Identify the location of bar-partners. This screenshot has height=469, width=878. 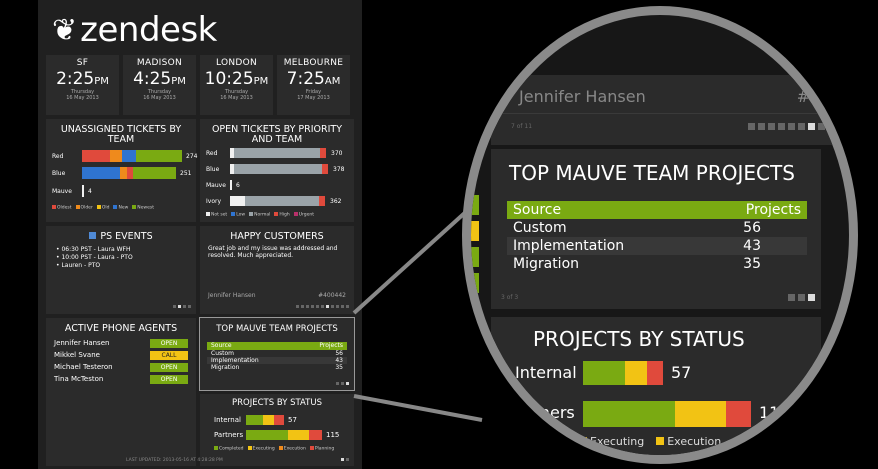
(667, 414).